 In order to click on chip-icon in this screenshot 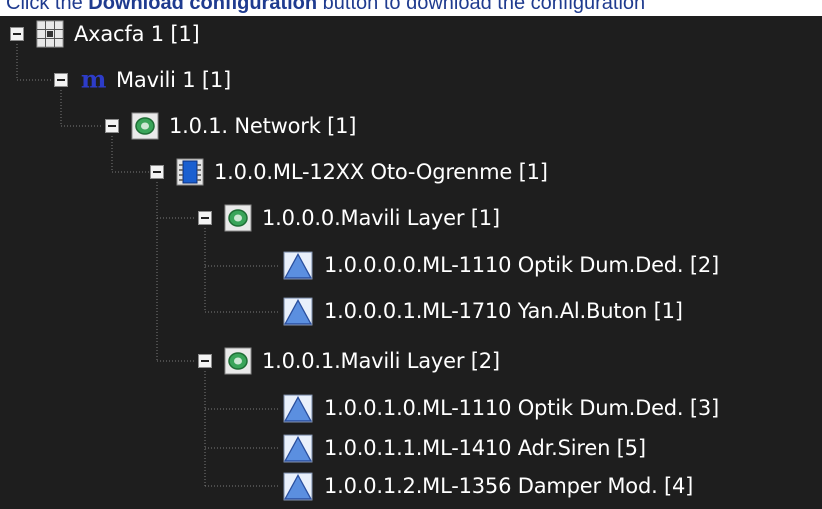, I will do `click(190, 172)`.